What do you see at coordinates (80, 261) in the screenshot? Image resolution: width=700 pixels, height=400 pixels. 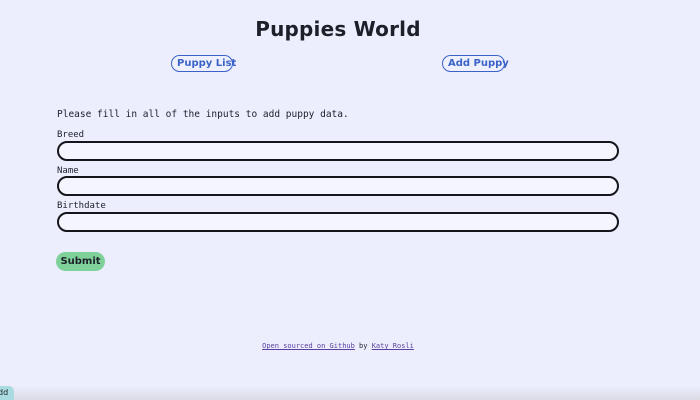 I see `submit-button: Submit` at bounding box center [80, 261].